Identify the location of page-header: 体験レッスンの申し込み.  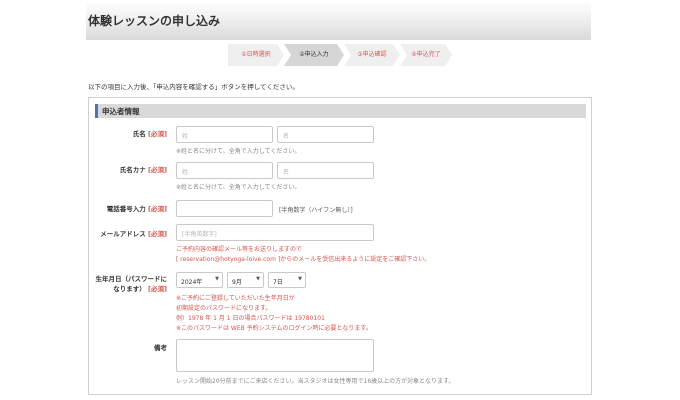
(338, 20).